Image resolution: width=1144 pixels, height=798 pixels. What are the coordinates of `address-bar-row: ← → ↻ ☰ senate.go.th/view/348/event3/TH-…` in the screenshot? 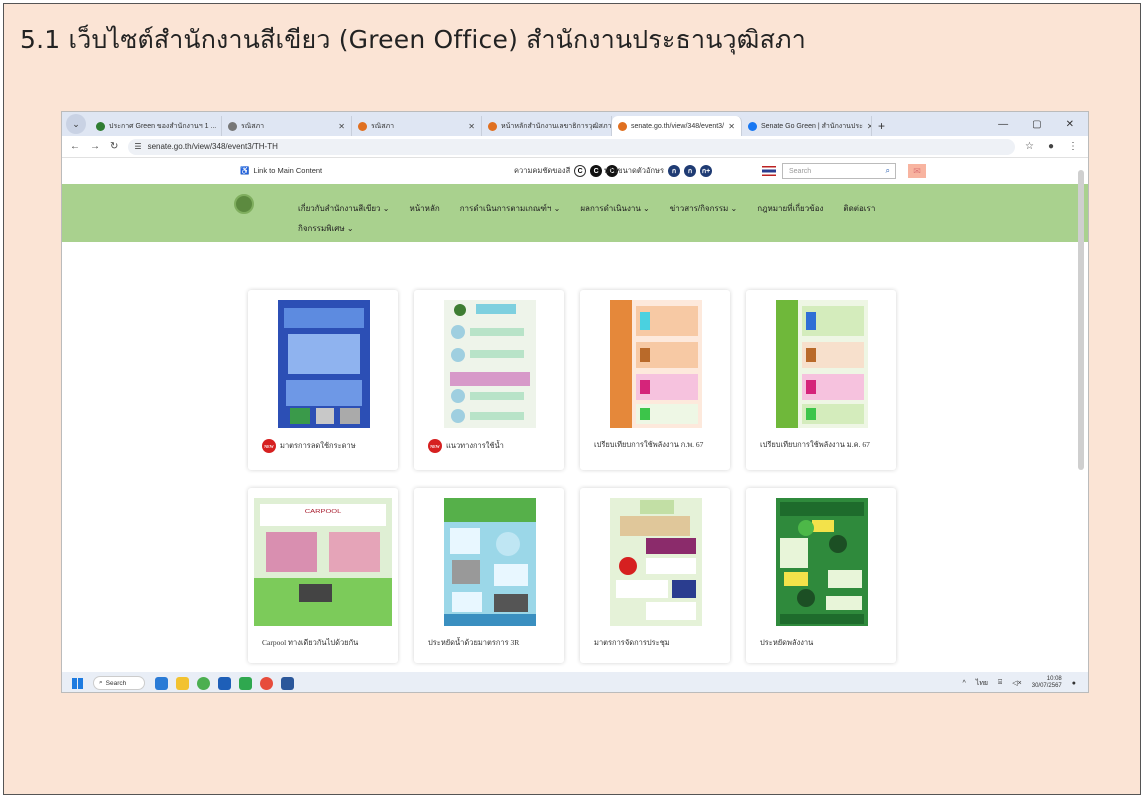 It's located at (575, 147).